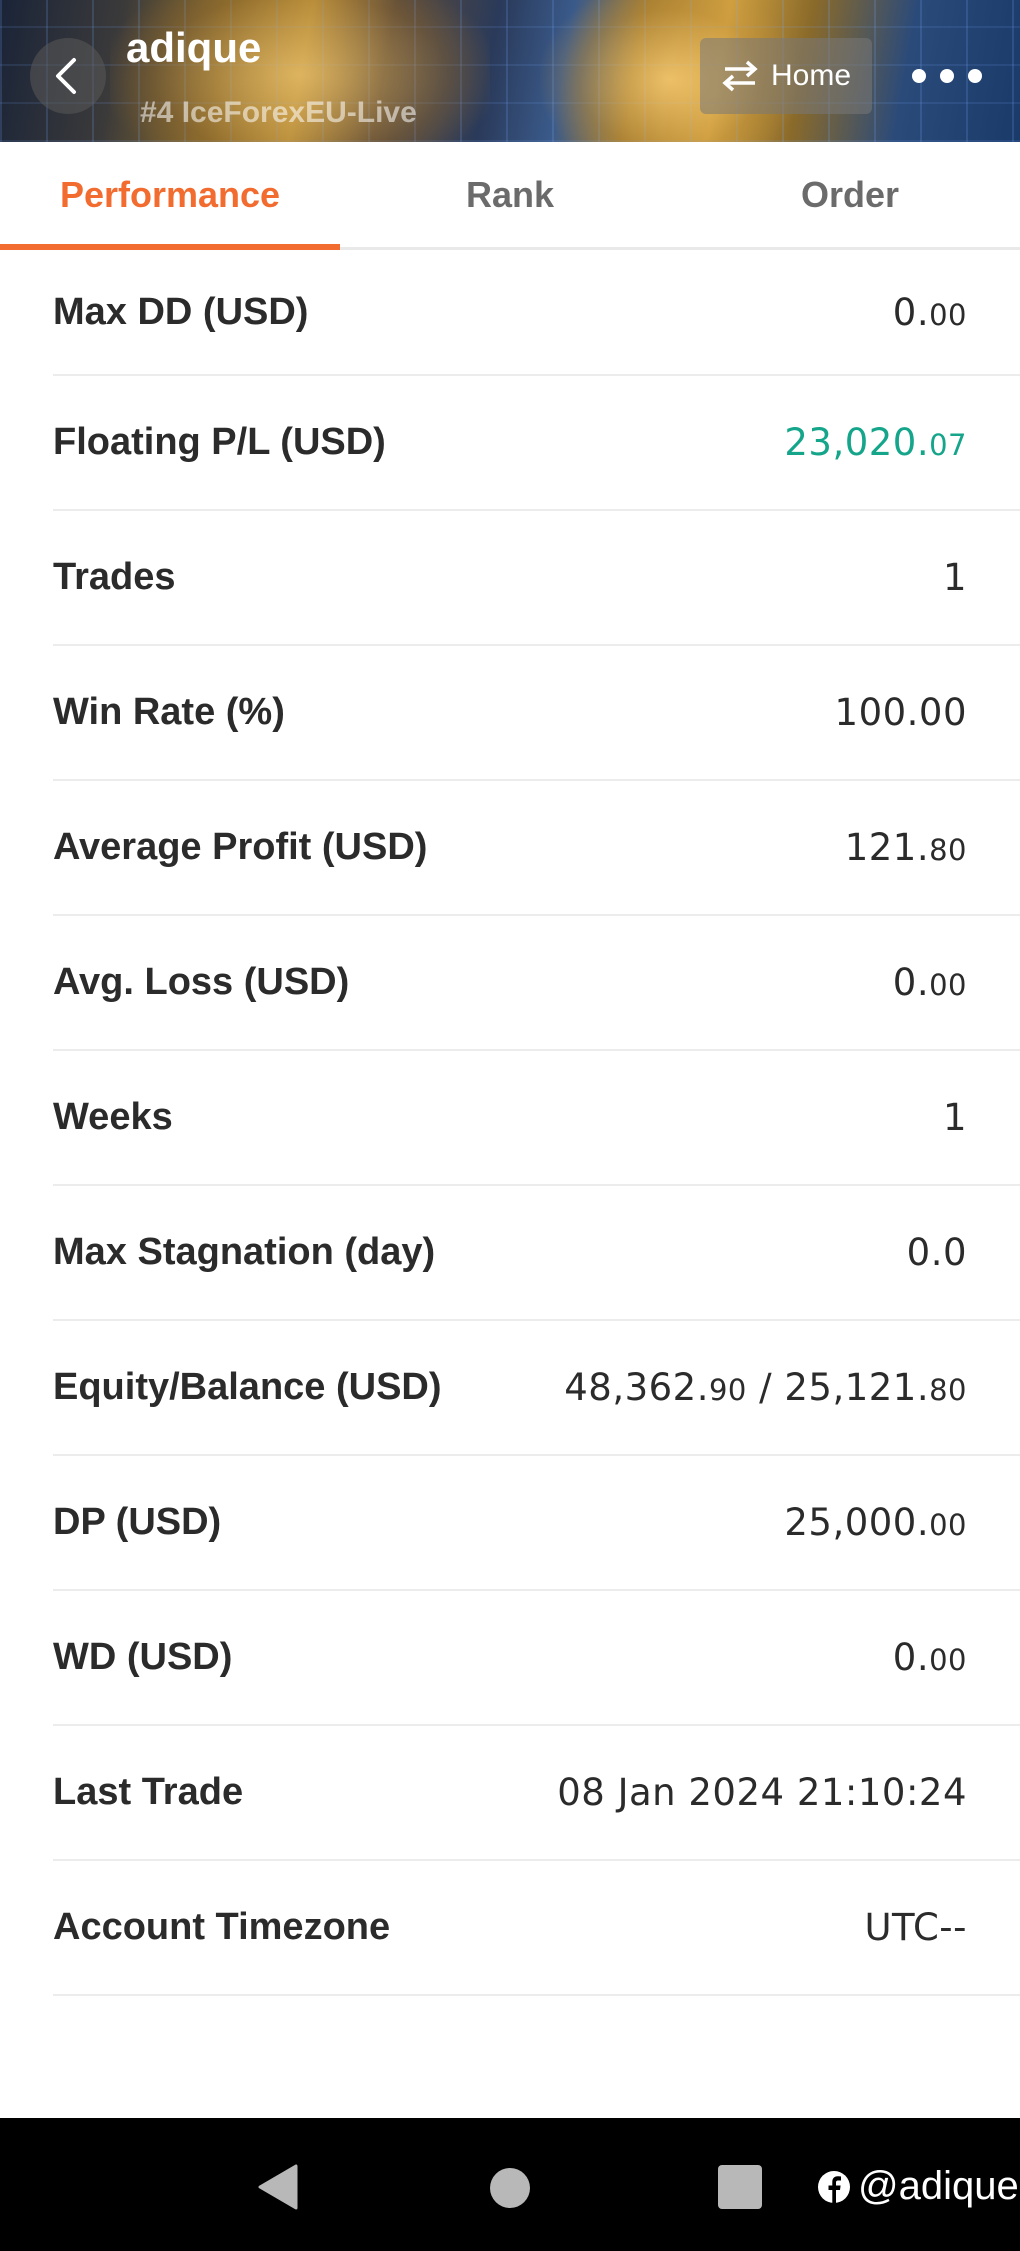 This screenshot has width=1020, height=2251. What do you see at coordinates (857, 1522) in the screenshot?
I see `value-integer: 25,000.` at bounding box center [857, 1522].